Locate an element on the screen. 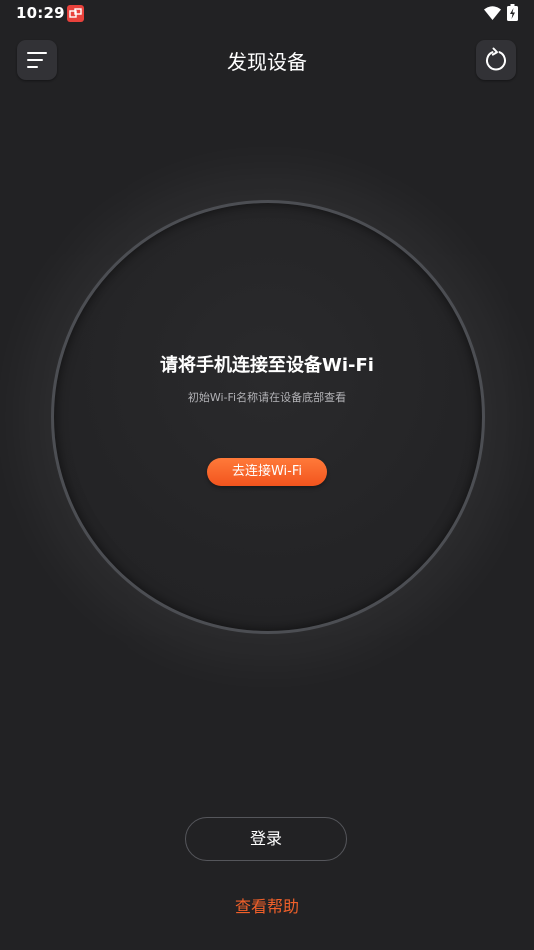 The image size is (534, 950). status-bar: 10:29 is located at coordinates (267, 14).